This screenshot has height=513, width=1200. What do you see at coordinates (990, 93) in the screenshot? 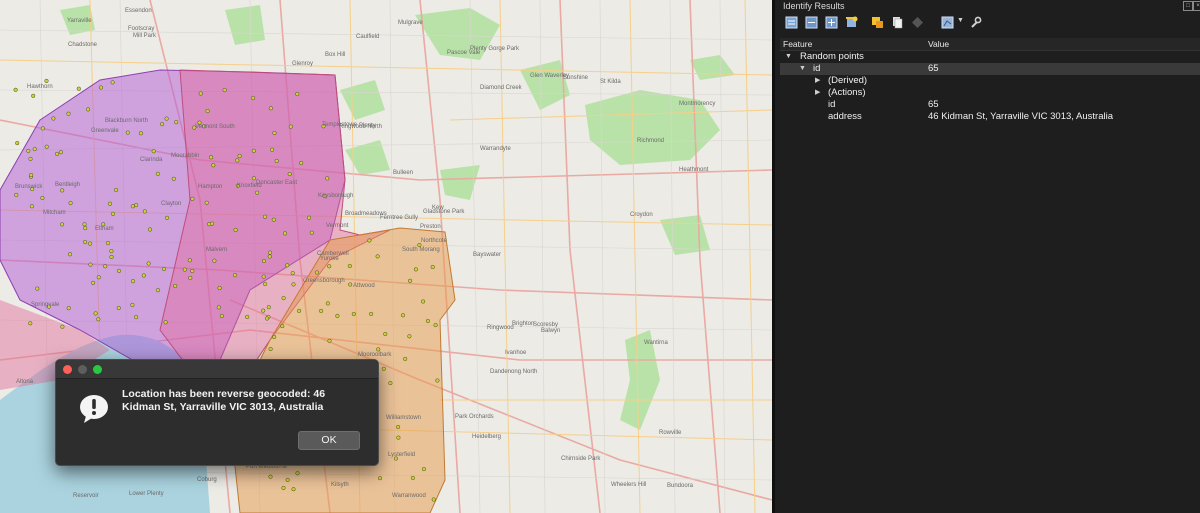
I see `tree-actions-row: ▶ (Actions)` at bounding box center [990, 93].